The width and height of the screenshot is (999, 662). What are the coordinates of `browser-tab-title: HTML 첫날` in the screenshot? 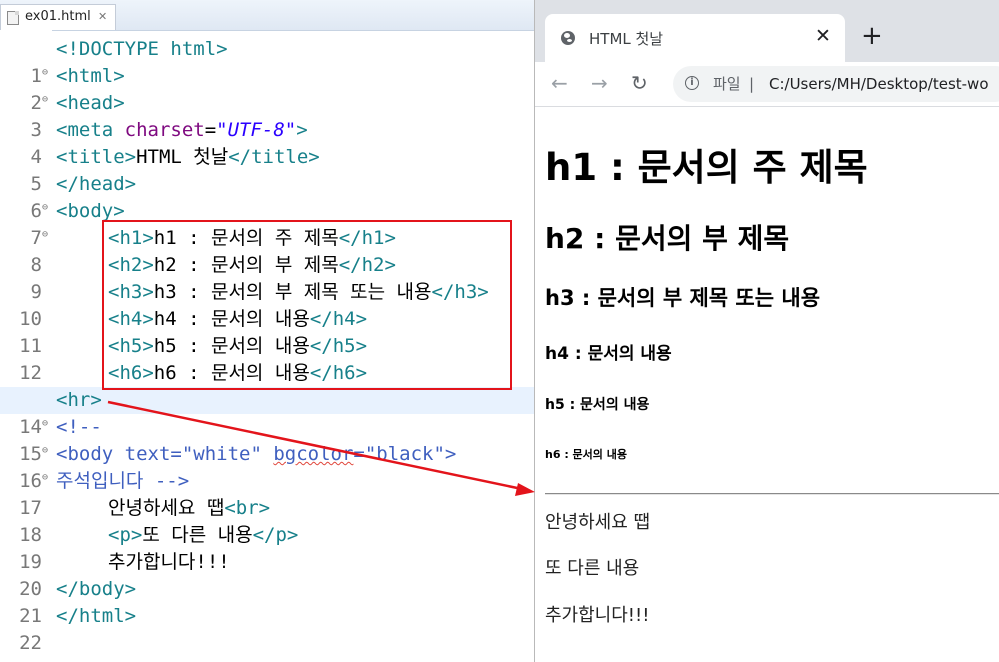 It's located at (626, 39).